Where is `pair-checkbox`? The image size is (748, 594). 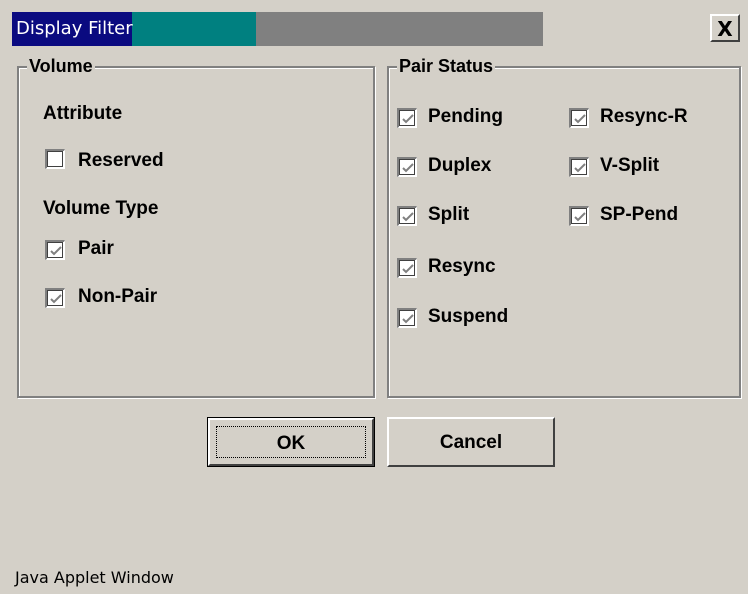
pair-checkbox is located at coordinates (55, 250).